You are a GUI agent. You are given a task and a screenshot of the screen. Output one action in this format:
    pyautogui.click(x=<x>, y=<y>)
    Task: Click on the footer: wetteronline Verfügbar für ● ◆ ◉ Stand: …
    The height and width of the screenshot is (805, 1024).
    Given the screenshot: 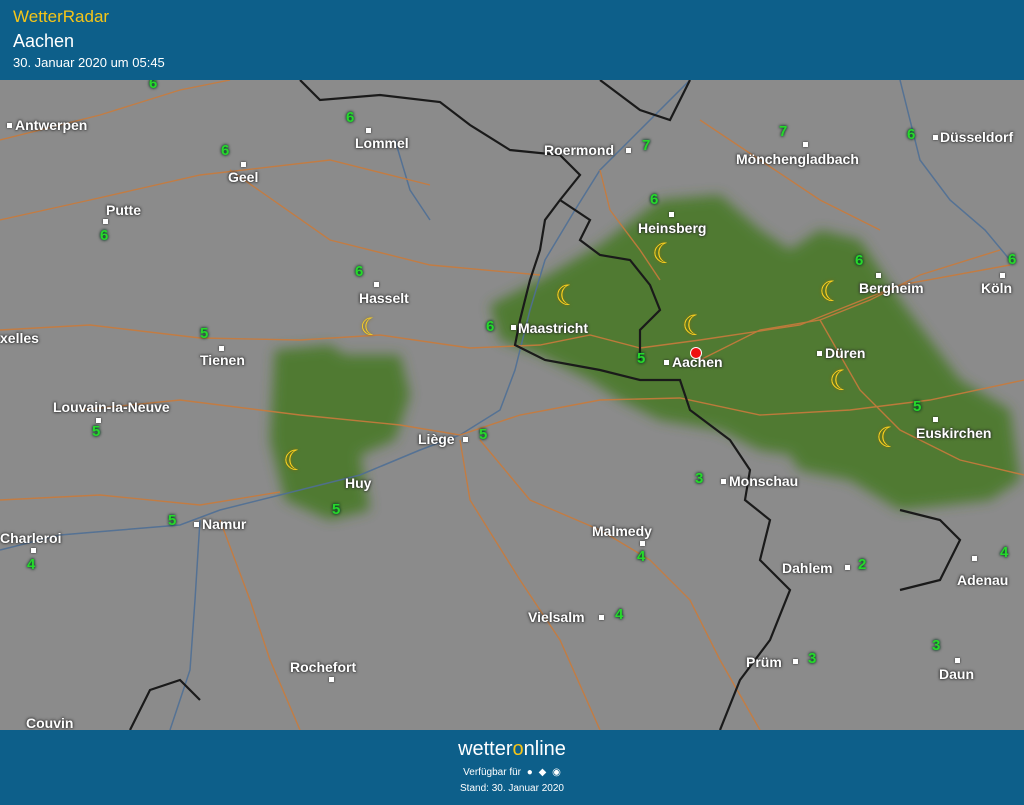 What is the action you would take?
    pyautogui.click(x=512, y=767)
    